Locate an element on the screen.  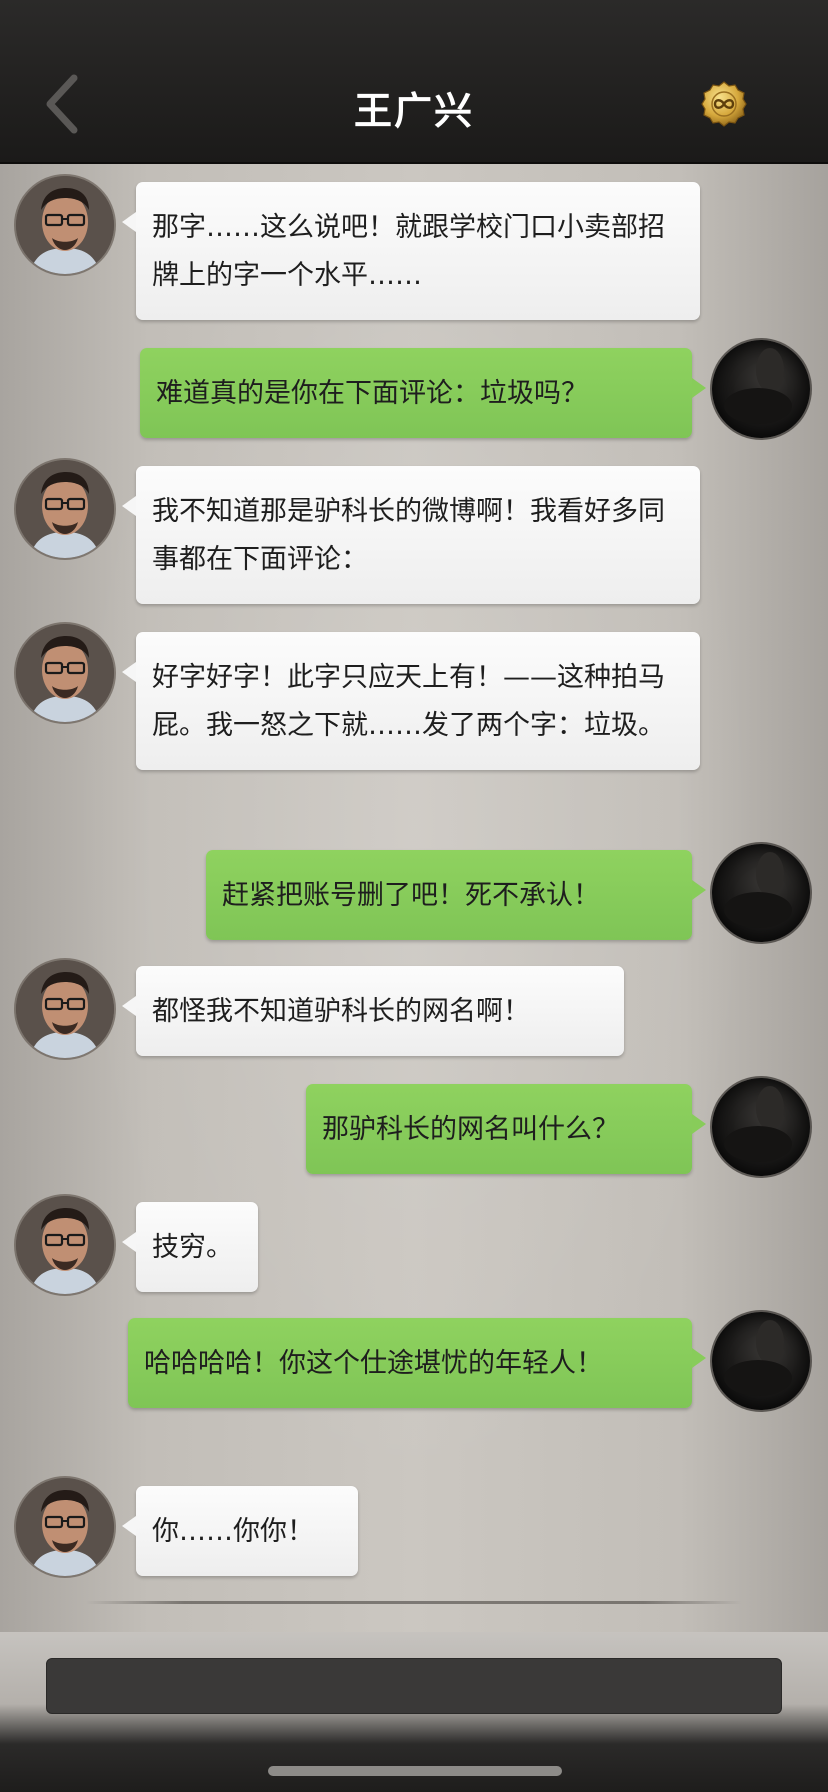
message-input is located at coordinates (414, 1686).